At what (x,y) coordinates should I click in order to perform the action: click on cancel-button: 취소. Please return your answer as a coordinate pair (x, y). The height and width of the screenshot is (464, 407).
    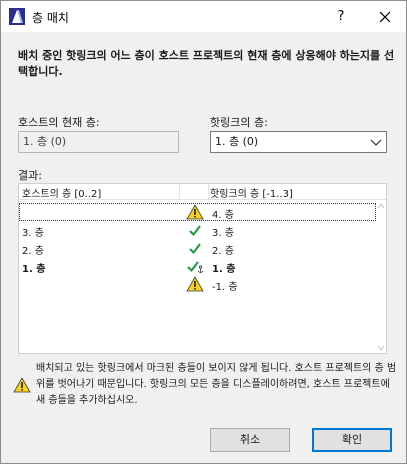
    Looking at the image, I should click on (250, 440).